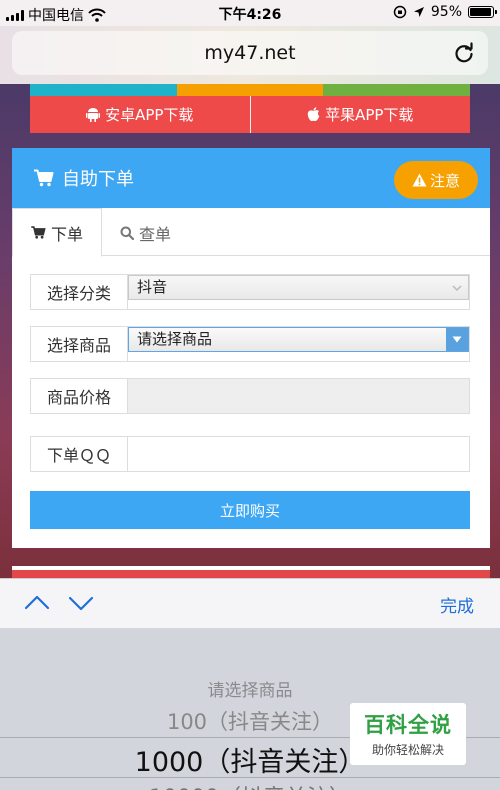  I want to click on watermark-logo: 百科全说 助你轻松解决, so click(408, 734).